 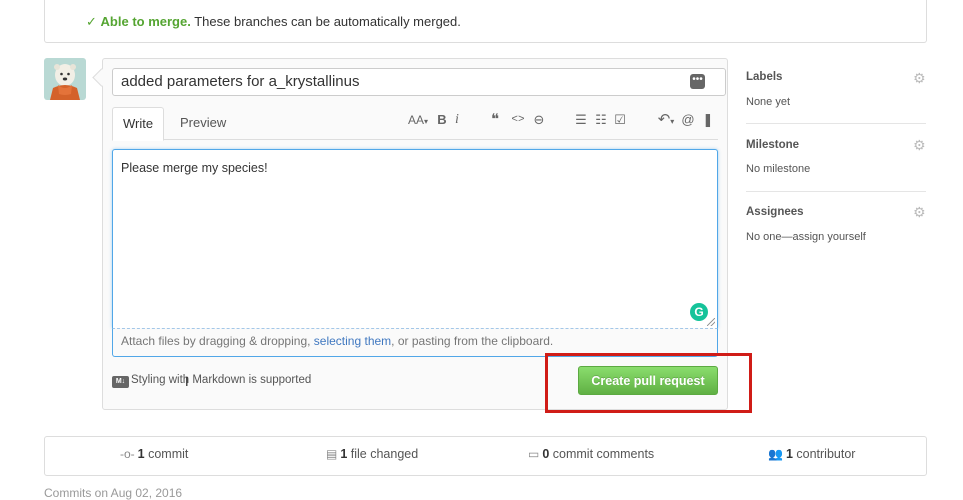 I want to click on unordered-list-icon: ☰, so click(x=581, y=120).